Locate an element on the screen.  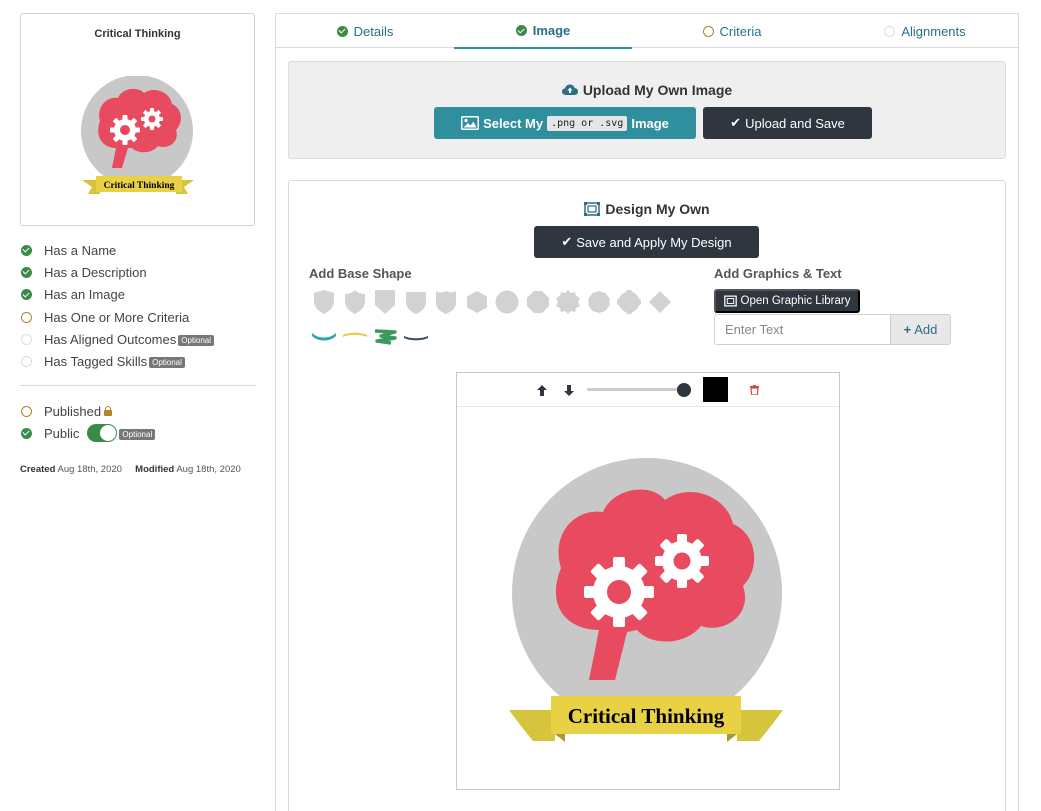
base-shape-label: Add Base Shape is located at coordinates (360, 273).